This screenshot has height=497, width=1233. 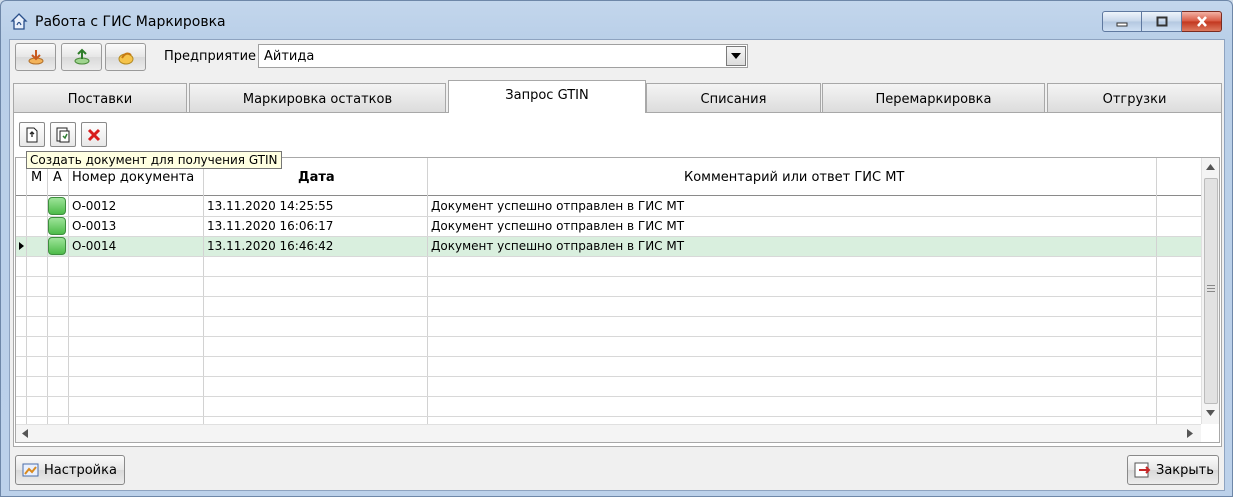 I want to click on refresh-icon, so click(x=125, y=58).